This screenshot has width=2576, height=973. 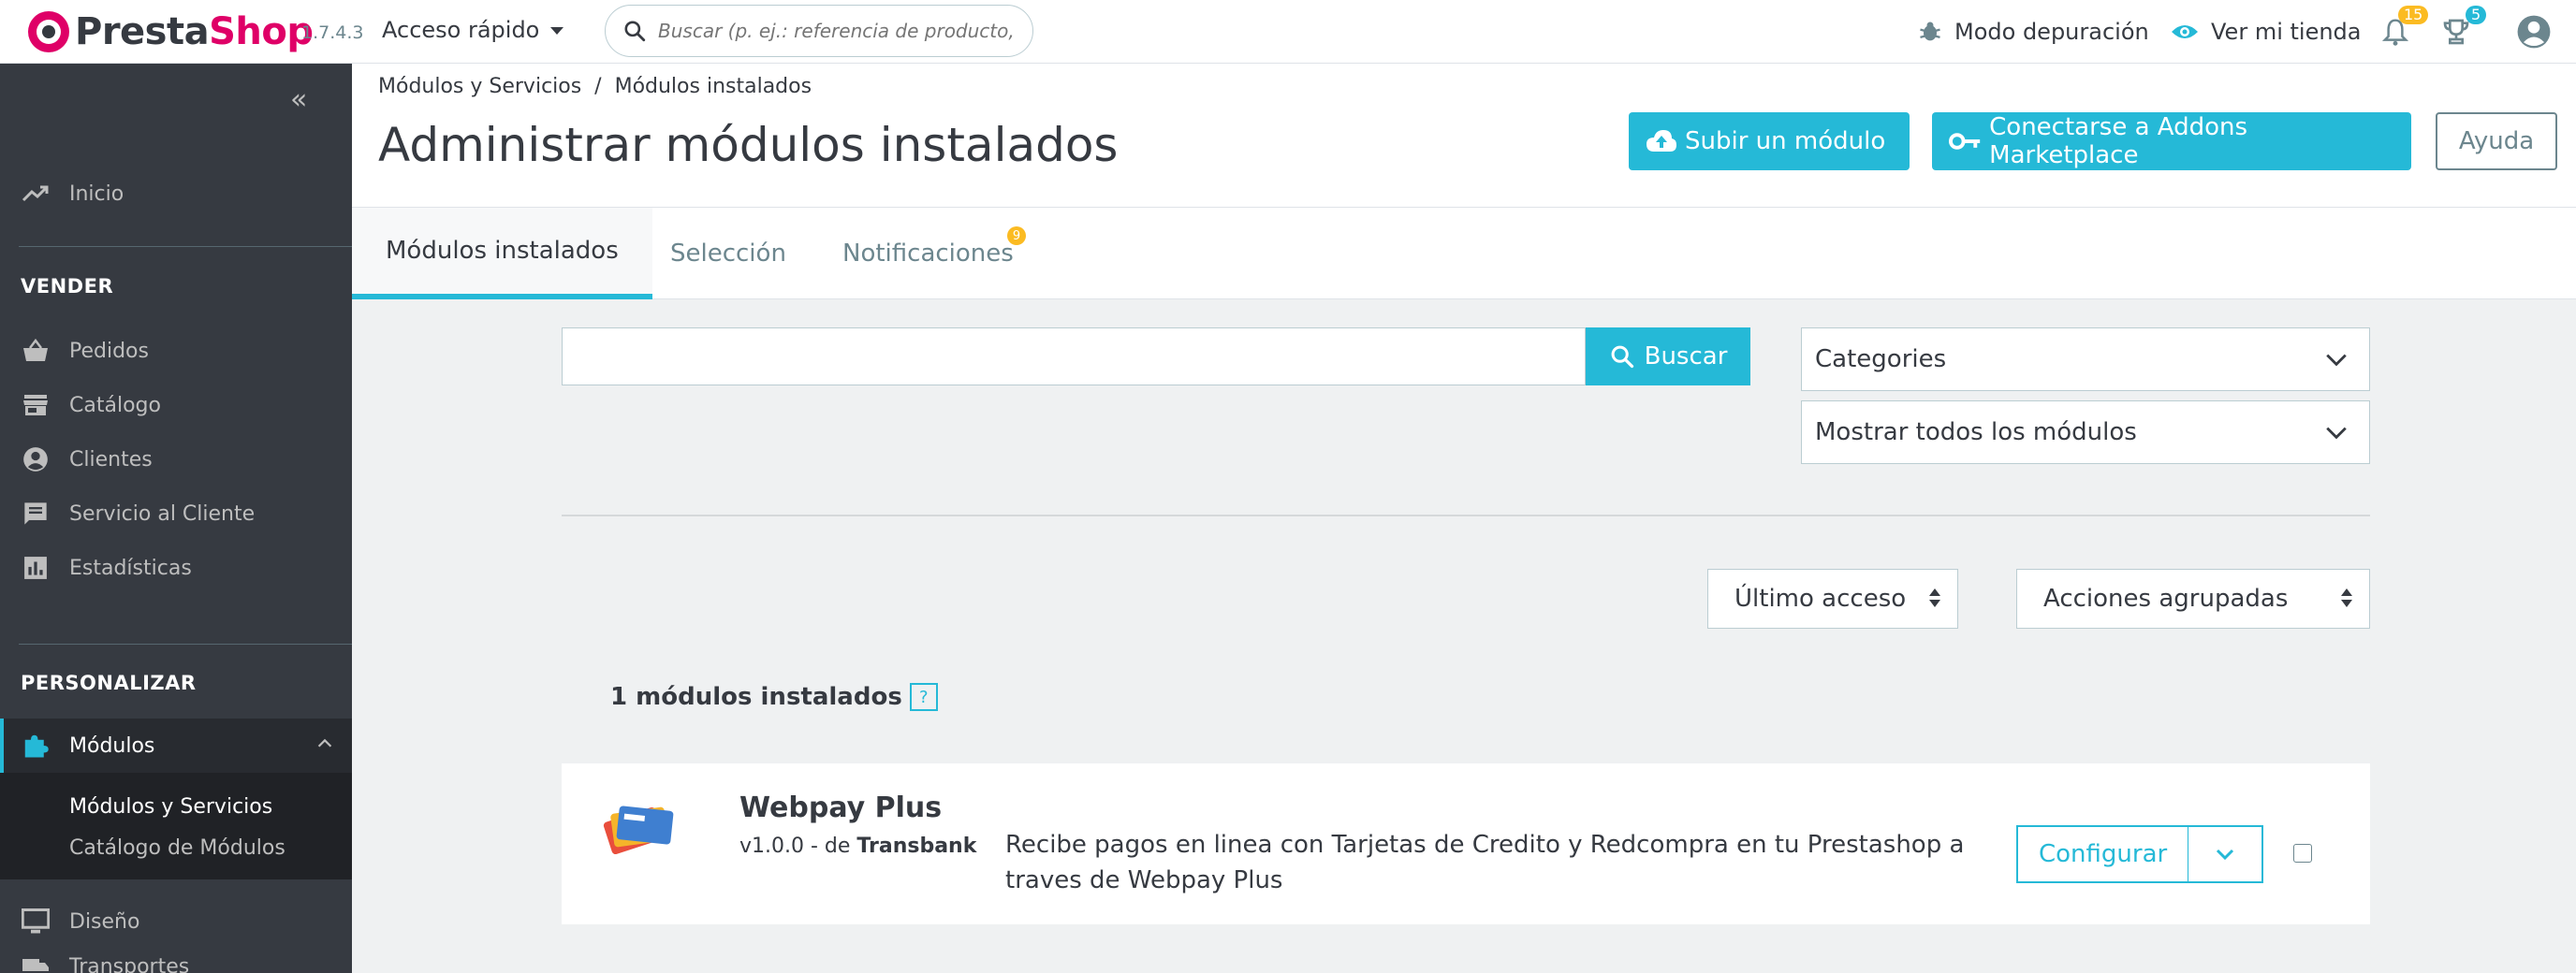 What do you see at coordinates (36, 514) in the screenshot?
I see `chat-icon` at bounding box center [36, 514].